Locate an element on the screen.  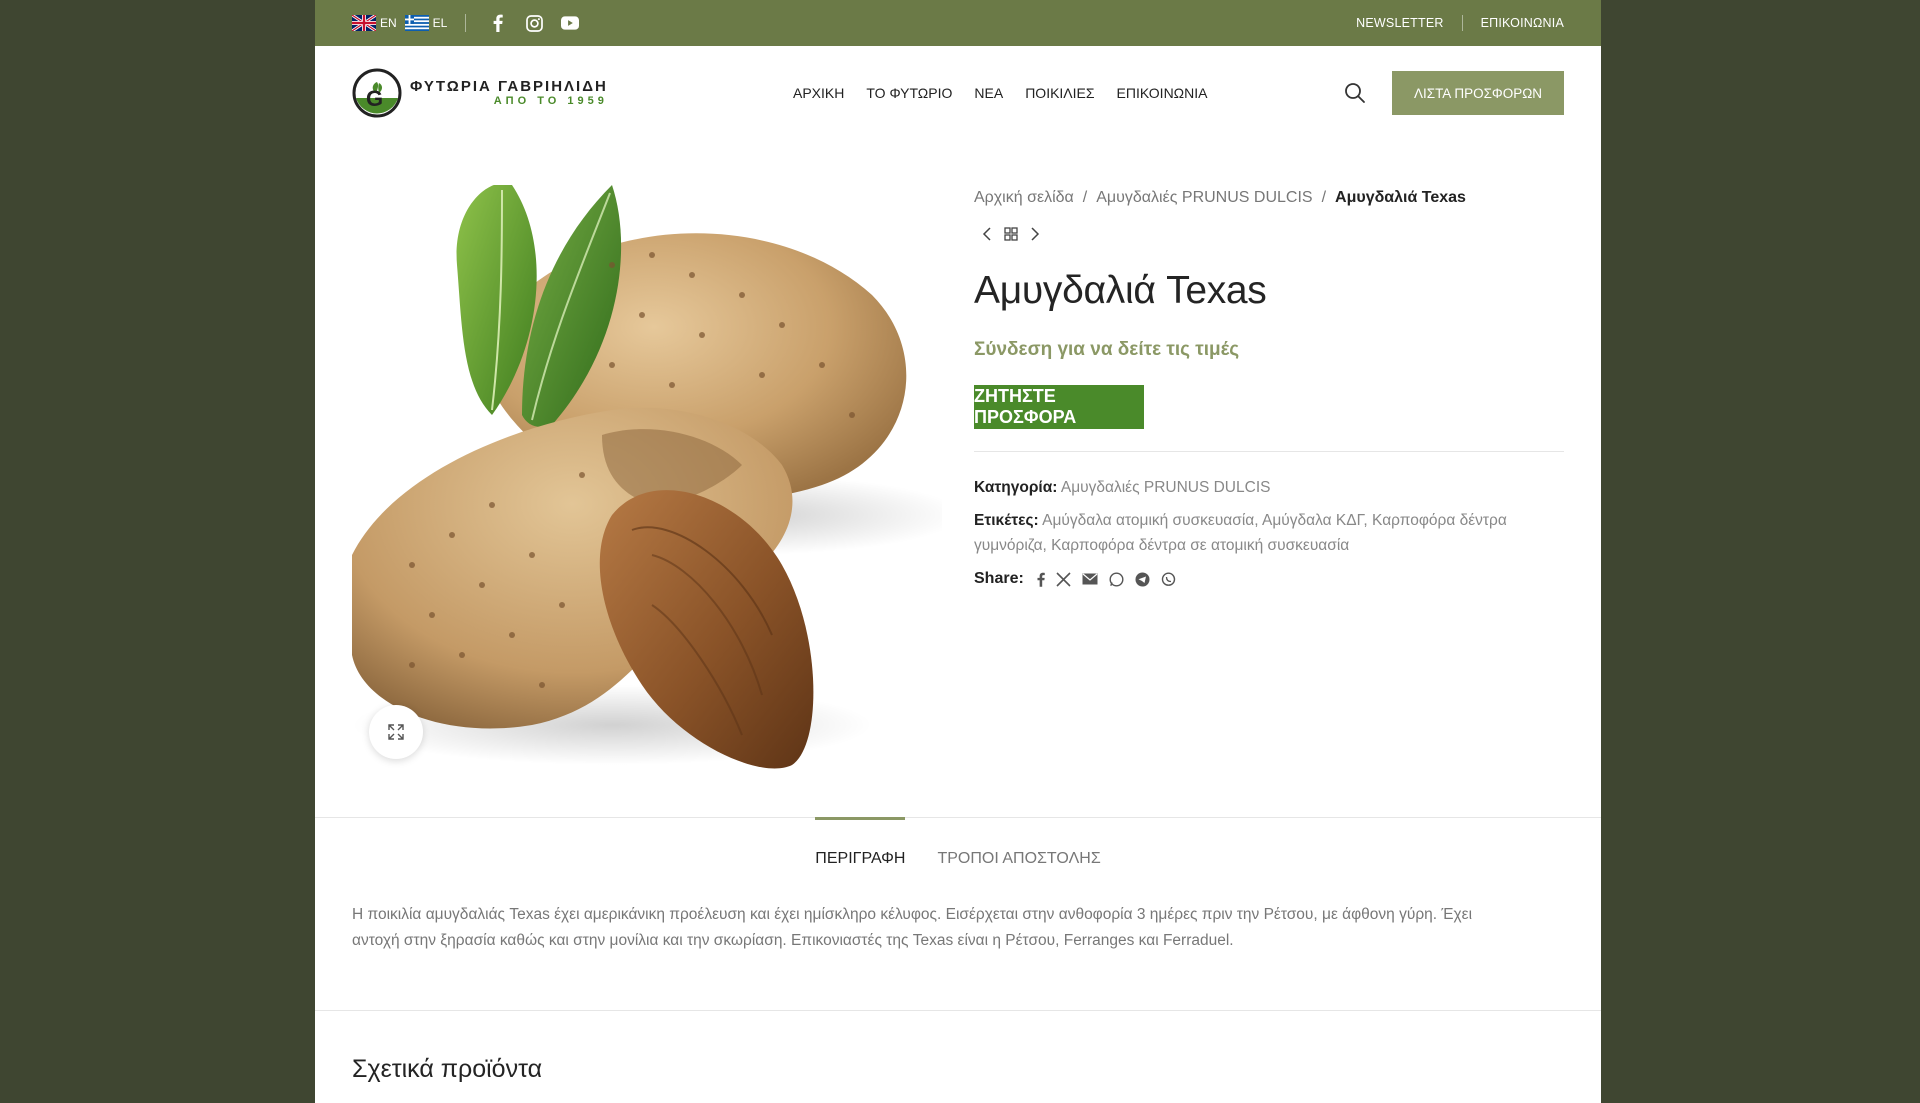
facebook-share-icon is located at coordinates (1041, 579).